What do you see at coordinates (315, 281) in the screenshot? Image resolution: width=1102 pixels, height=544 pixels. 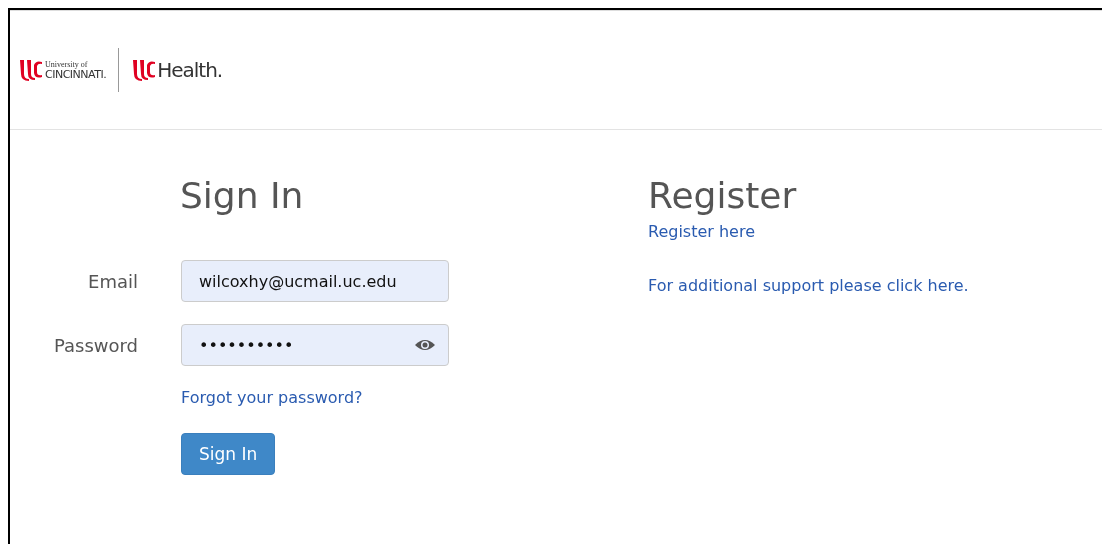 I see `email-field: wilcoxhy@ucmail.uc.edu` at bounding box center [315, 281].